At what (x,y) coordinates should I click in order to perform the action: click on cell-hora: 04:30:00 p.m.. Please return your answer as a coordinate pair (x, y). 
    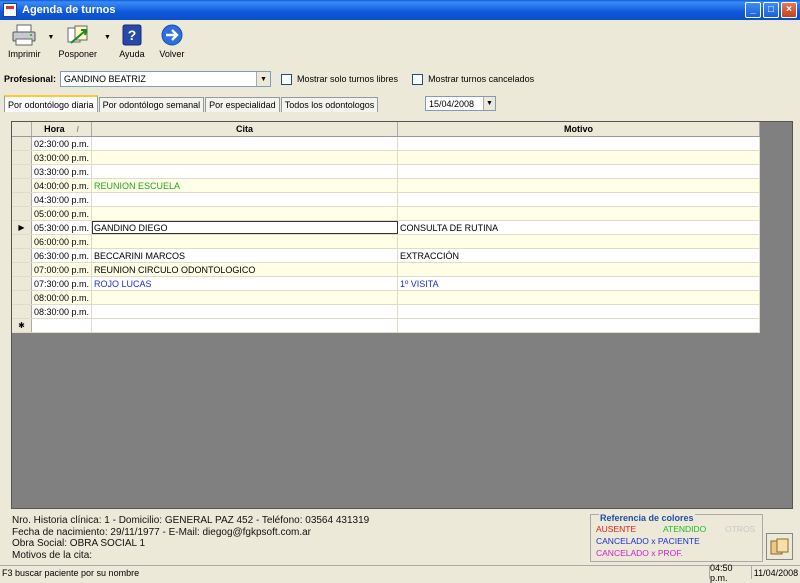
    Looking at the image, I should click on (62, 199).